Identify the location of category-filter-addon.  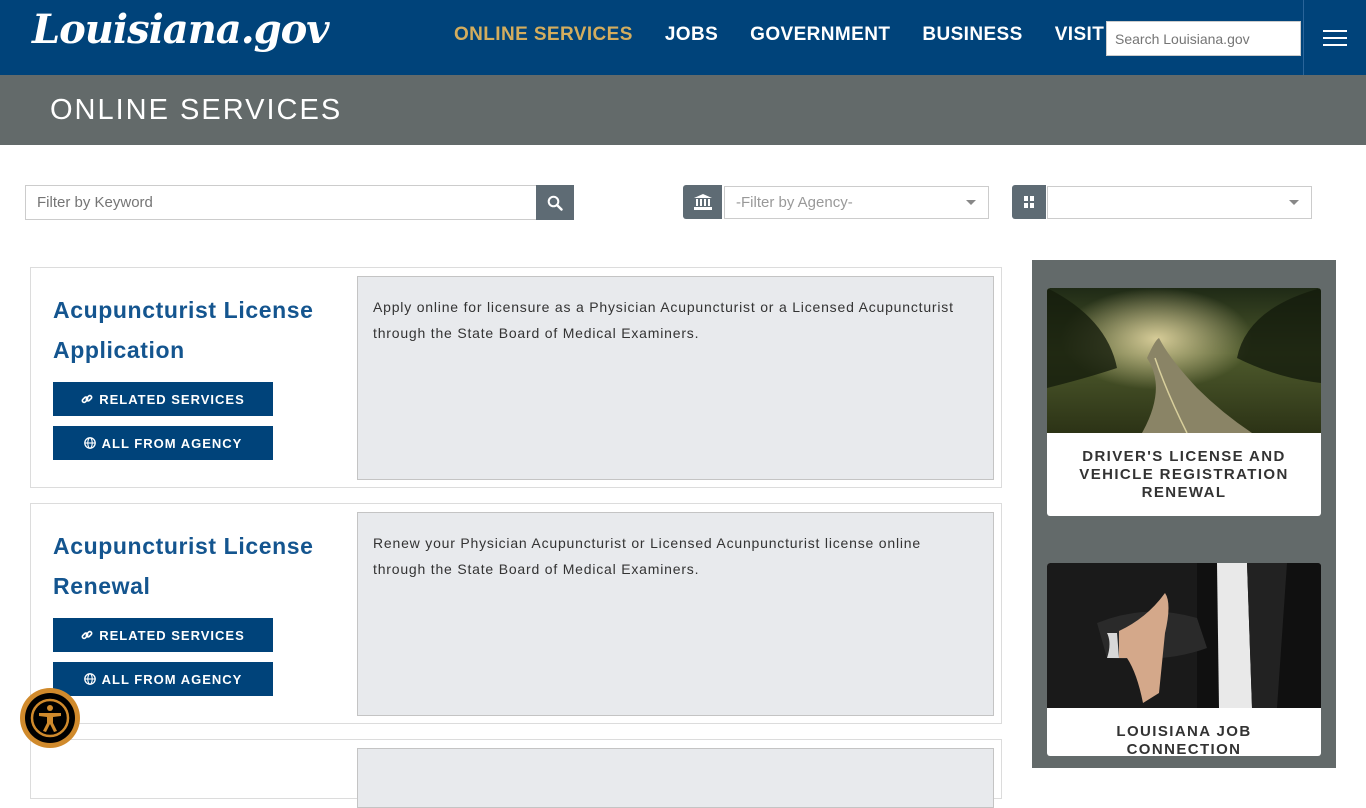
(1029, 202).